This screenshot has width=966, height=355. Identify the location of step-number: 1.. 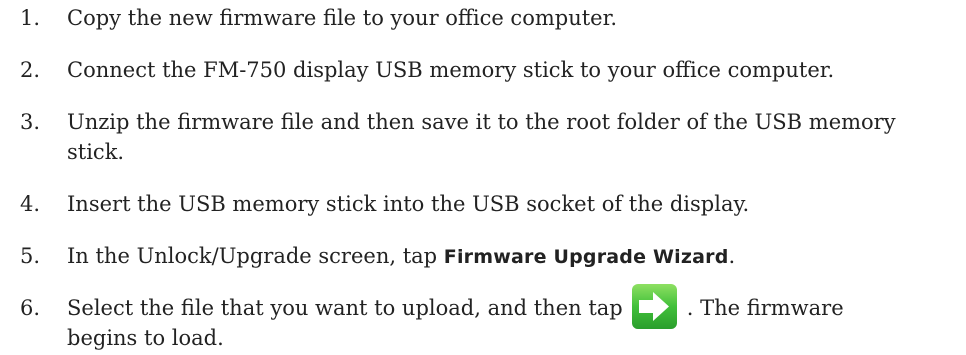
(30, 18).